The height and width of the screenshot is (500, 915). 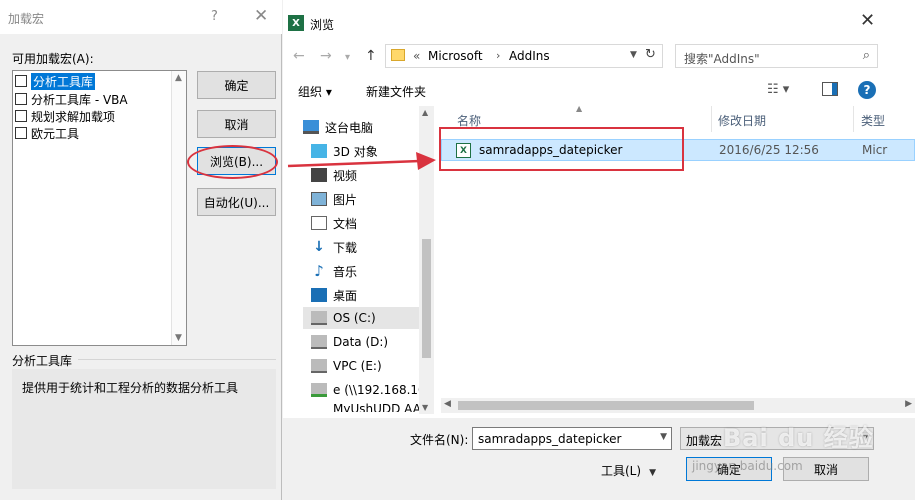 I want to click on cancel-button: 取消, so click(x=236, y=124).